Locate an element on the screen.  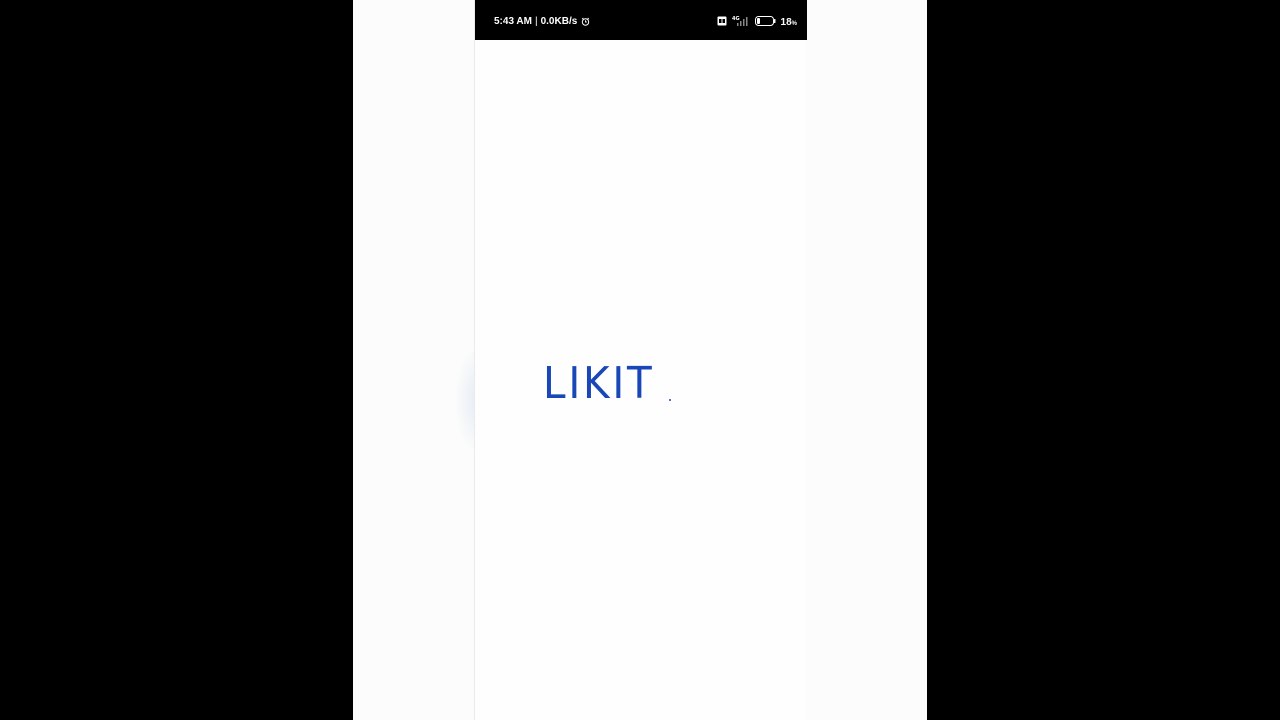
blurred-background-right is located at coordinates (866, 360).